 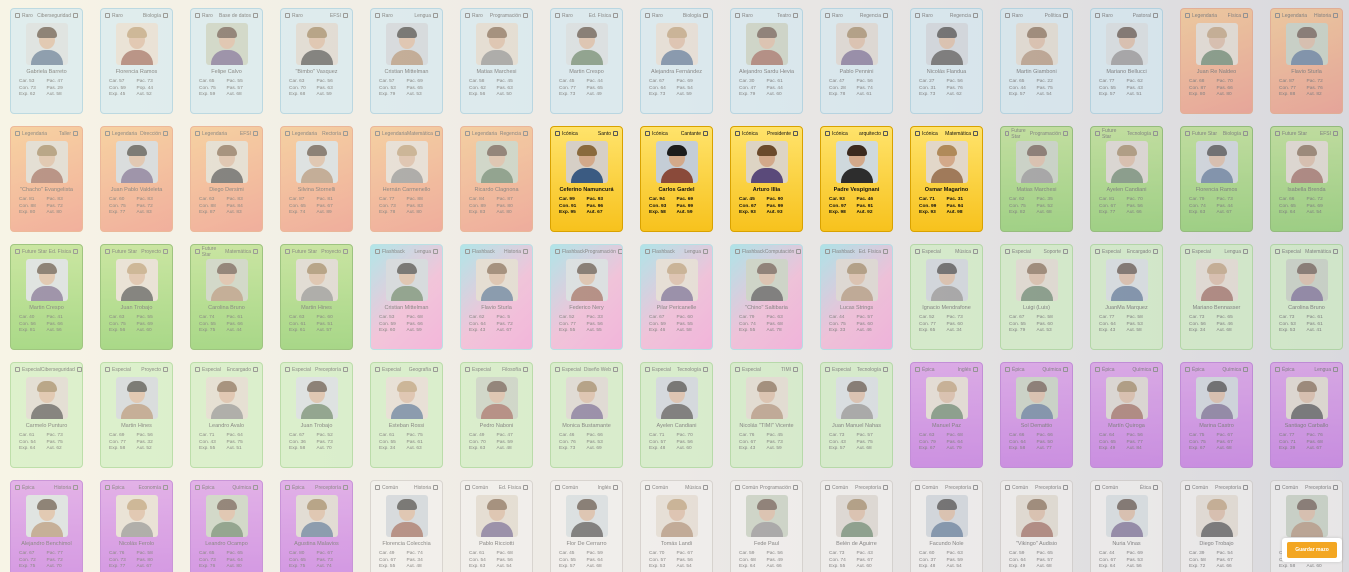 What do you see at coordinates (705, 487) in the screenshot?
I see `subject-icon` at bounding box center [705, 487].